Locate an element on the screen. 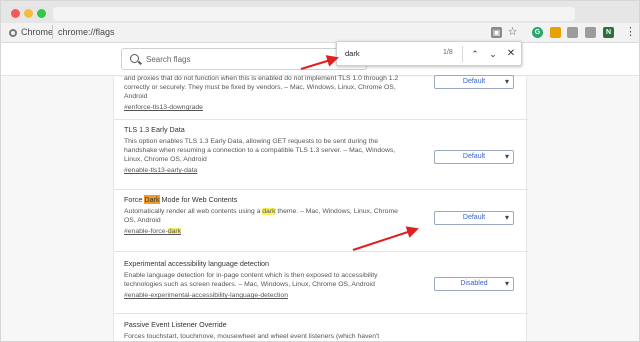  flag-link: #enable-tls13-early-data is located at coordinates (321, 170).